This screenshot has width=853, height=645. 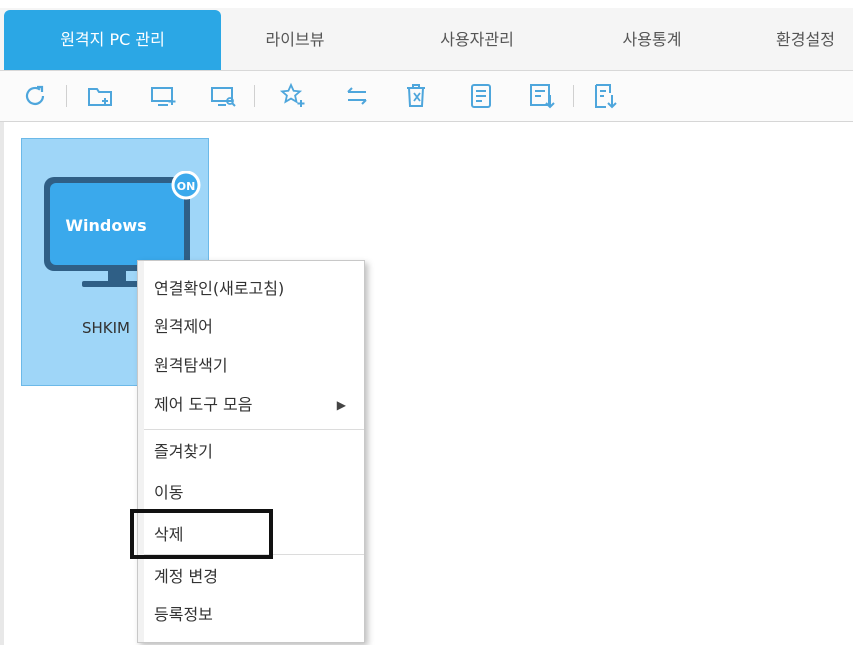 What do you see at coordinates (254, 366) in the screenshot?
I see `menu-item-remote-explorer: 원격탐색기` at bounding box center [254, 366].